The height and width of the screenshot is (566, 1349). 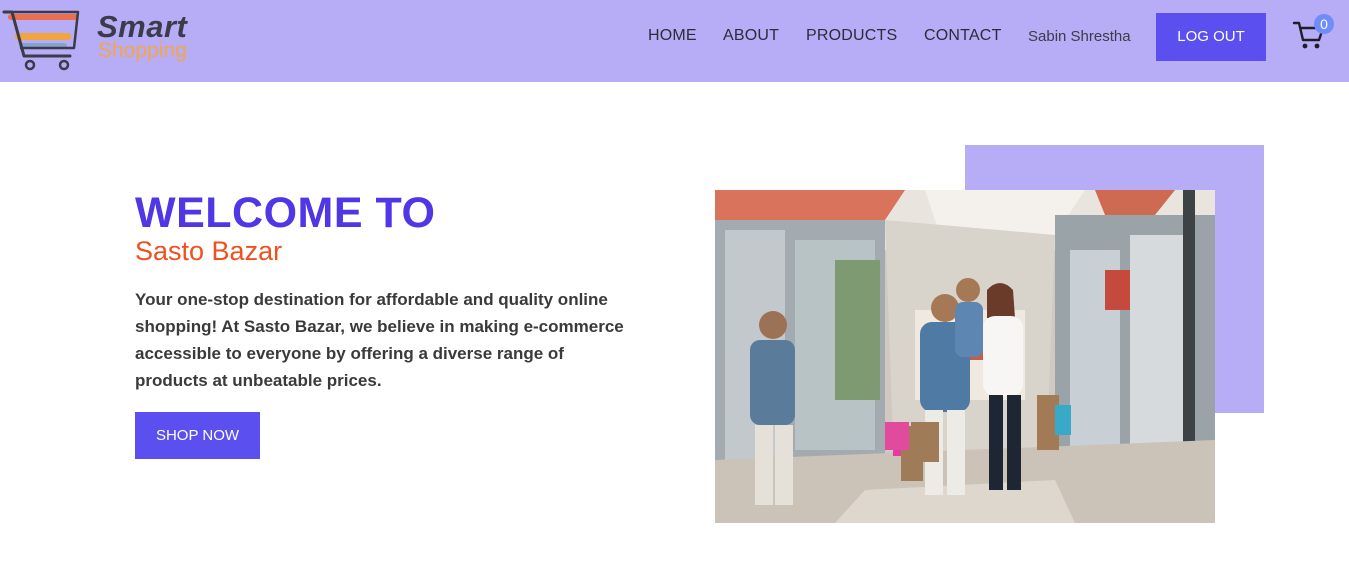 I want to click on hero-subtitle: Sasto Bazar, so click(x=209, y=251).